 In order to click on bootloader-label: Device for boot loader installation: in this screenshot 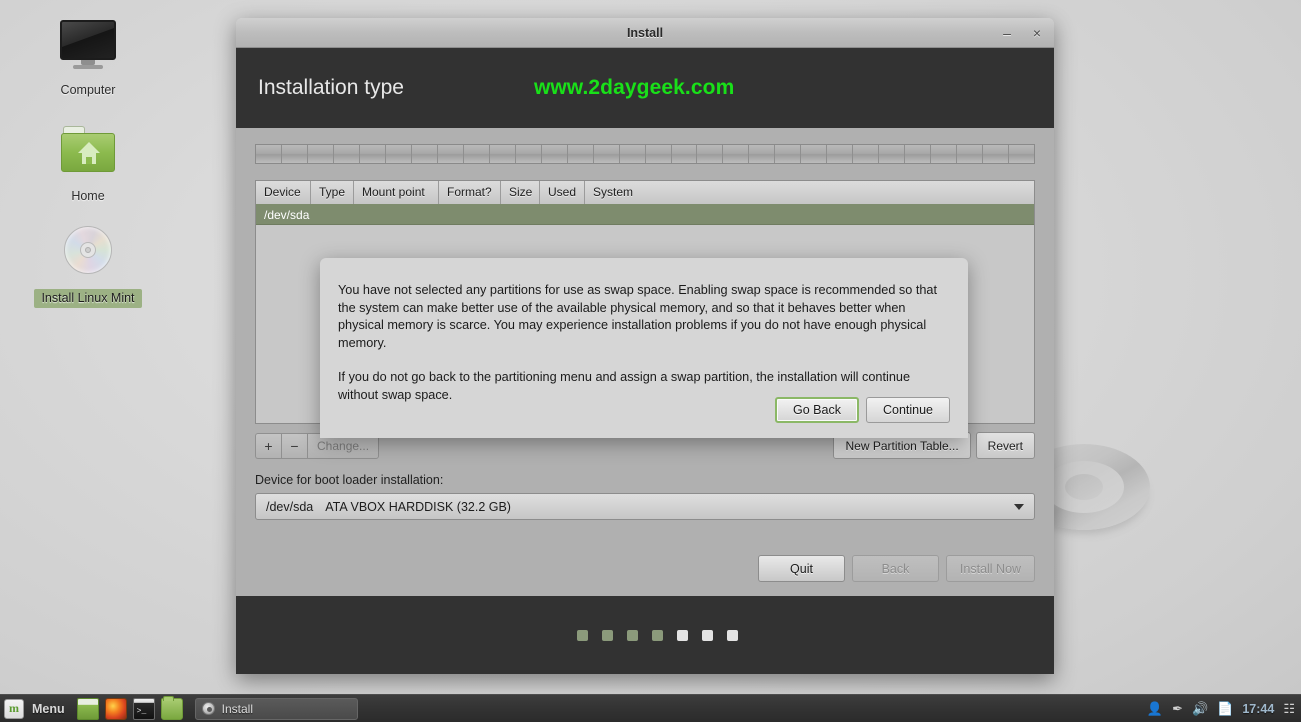, I will do `click(349, 480)`.